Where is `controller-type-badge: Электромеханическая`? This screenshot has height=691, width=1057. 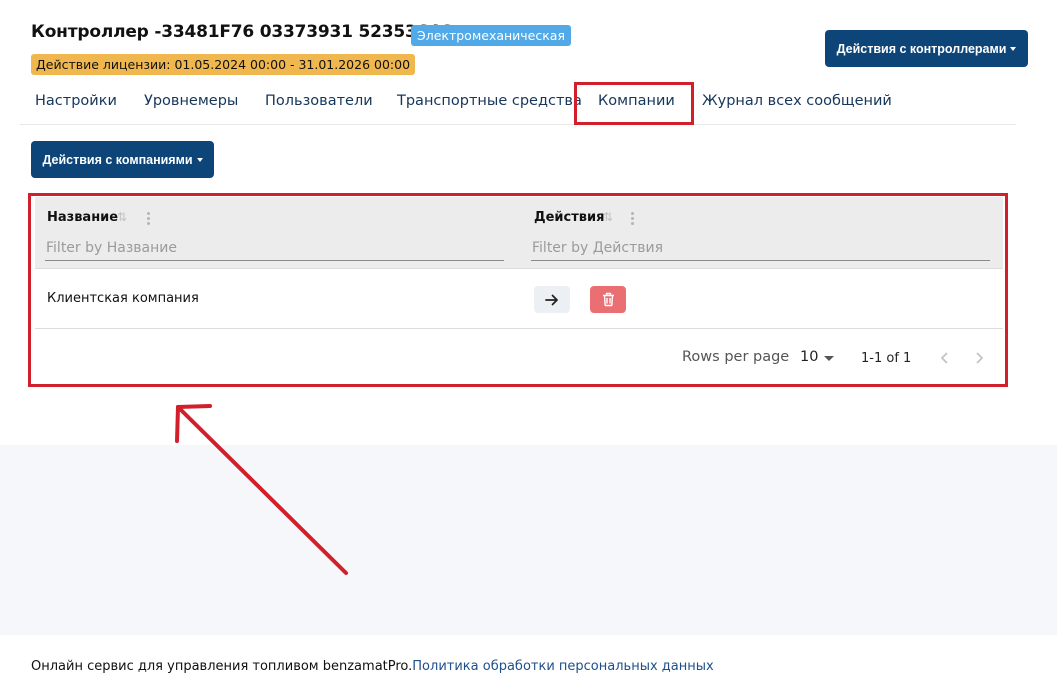 controller-type-badge: Электромеханическая is located at coordinates (491, 35).